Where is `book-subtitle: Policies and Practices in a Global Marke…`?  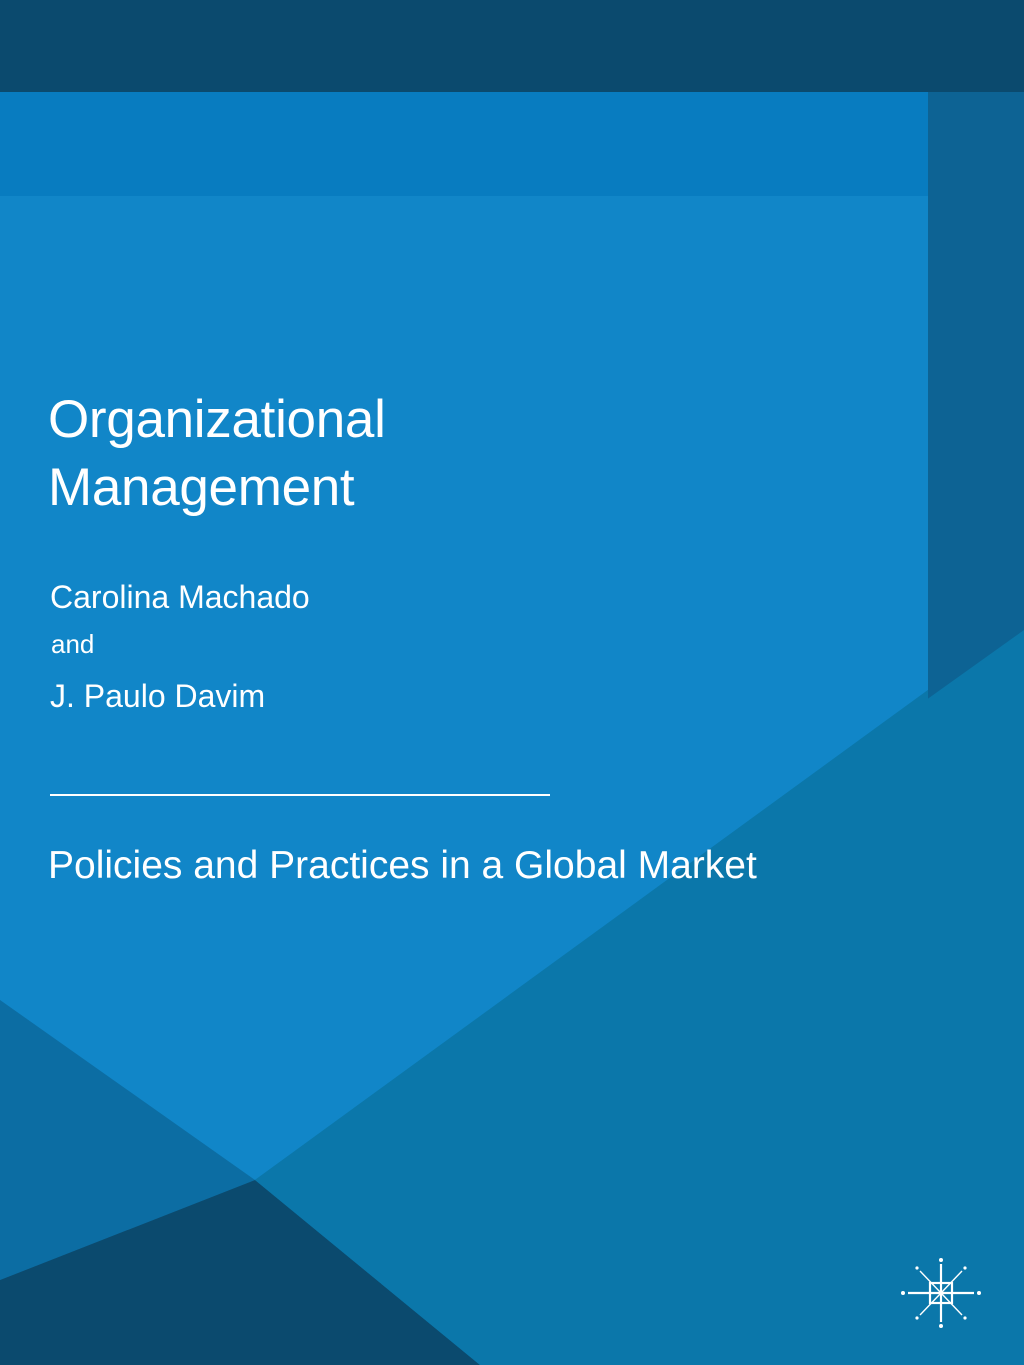
book-subtitle: Policies and Practices in a Global Marke… is located at coordinates (402, 865).